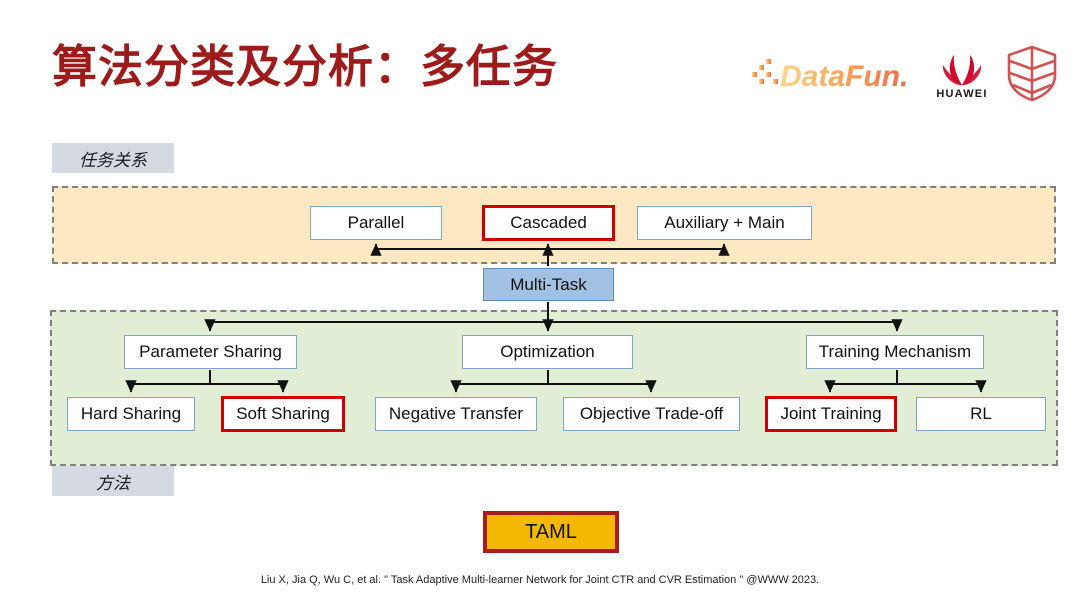 This screenshot has width=1080, height=608. What do you see at coordinates (283, 414) in the screenshot?
I see `node-soft-sharing: Soft Sharing` at bounding box center [283, 414].